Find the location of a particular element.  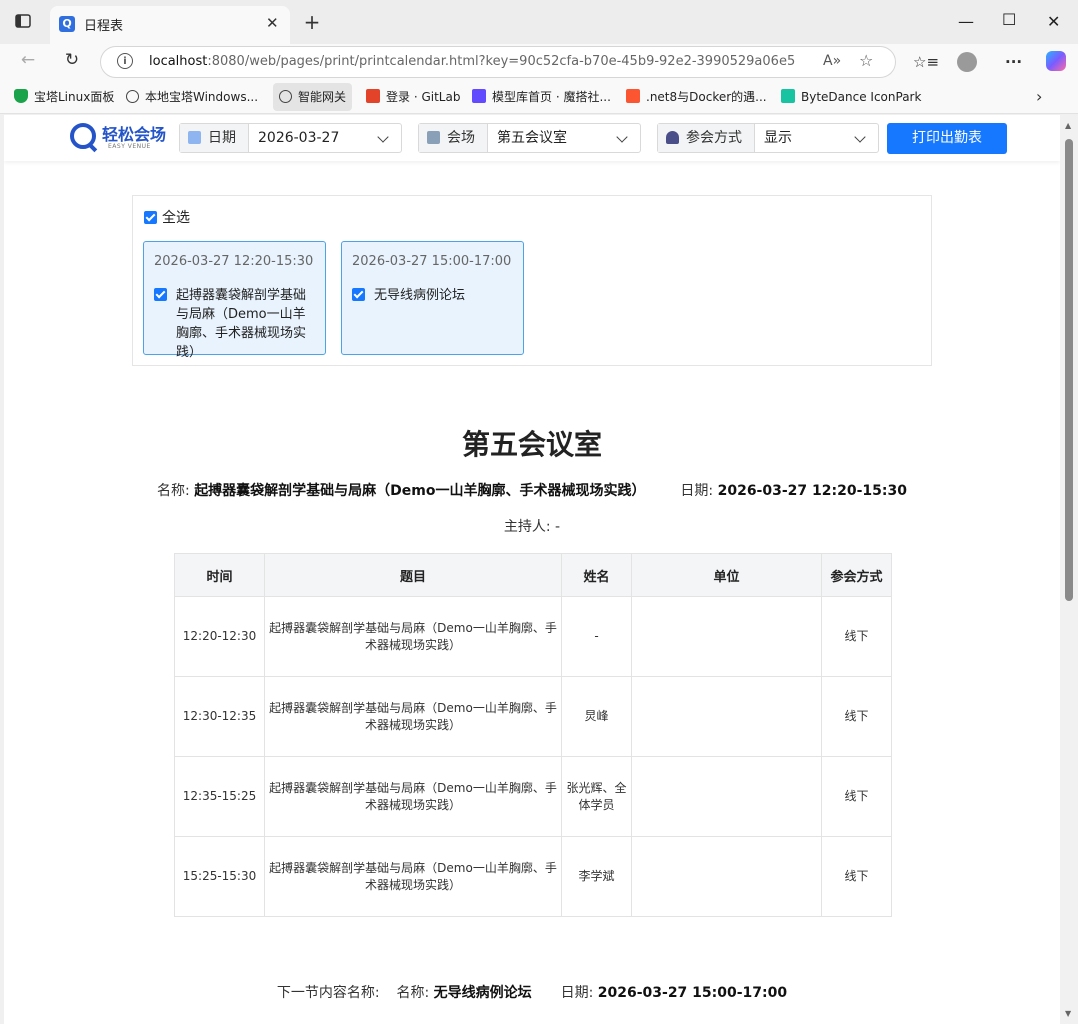

date-field-value: 2026-03-27 is located at coordinates (299, 138).